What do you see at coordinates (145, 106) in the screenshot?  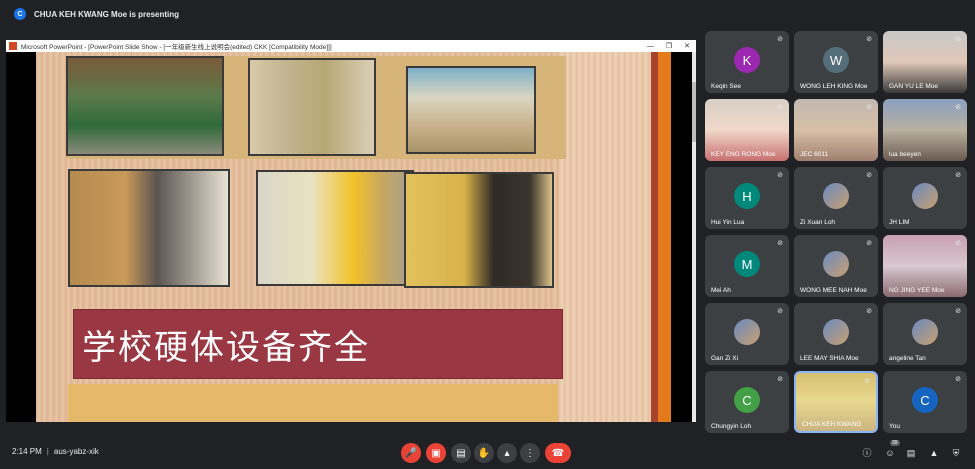 I see `school-photo-entrance` at bounding box center [145, 106].